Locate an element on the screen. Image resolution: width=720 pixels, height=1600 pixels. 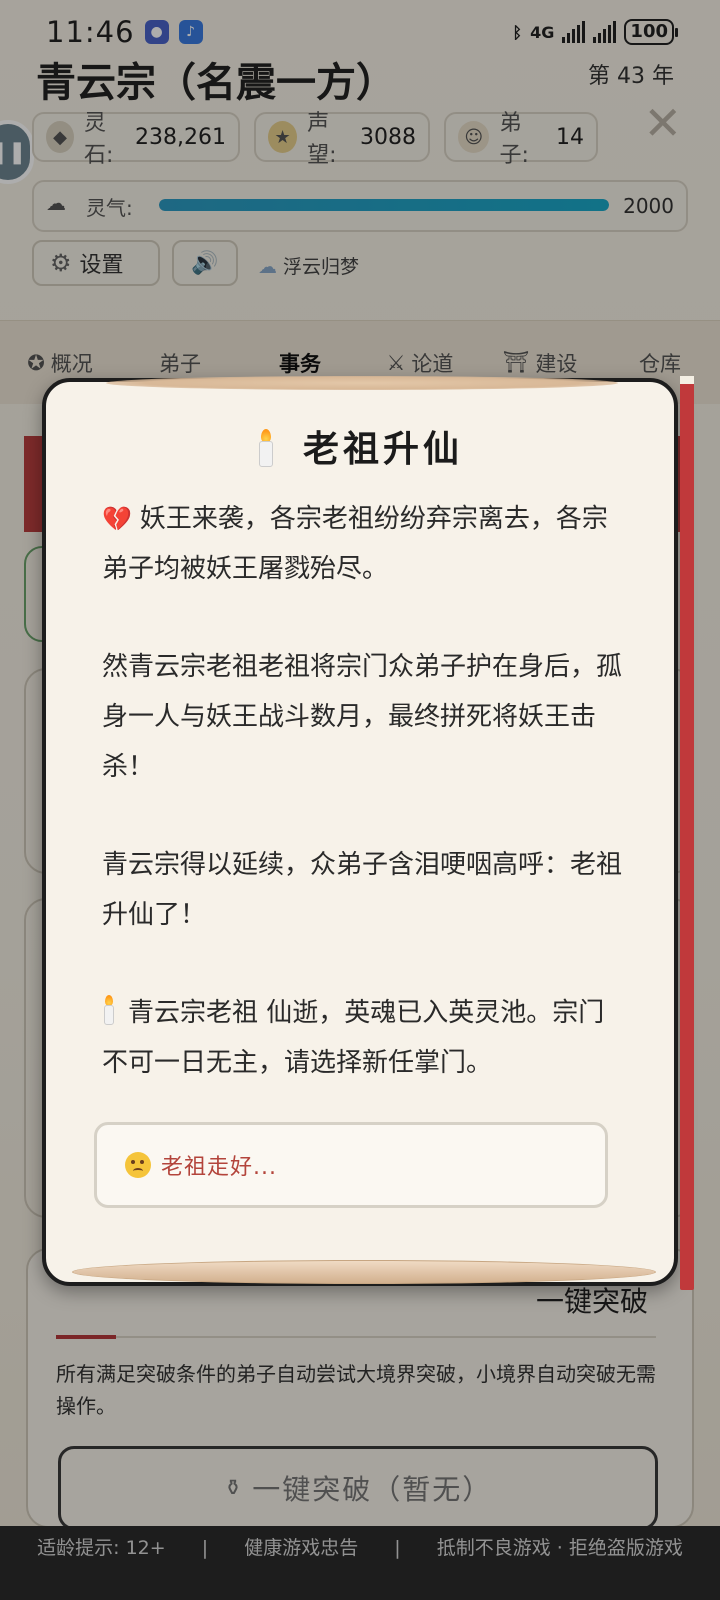
story-paragraph-4-text: 青云宗老祖 仙逝，英魂已入英灵池。宗门不可一日无主，请选择新任掌门。 is located at coordinates (353, 1038).